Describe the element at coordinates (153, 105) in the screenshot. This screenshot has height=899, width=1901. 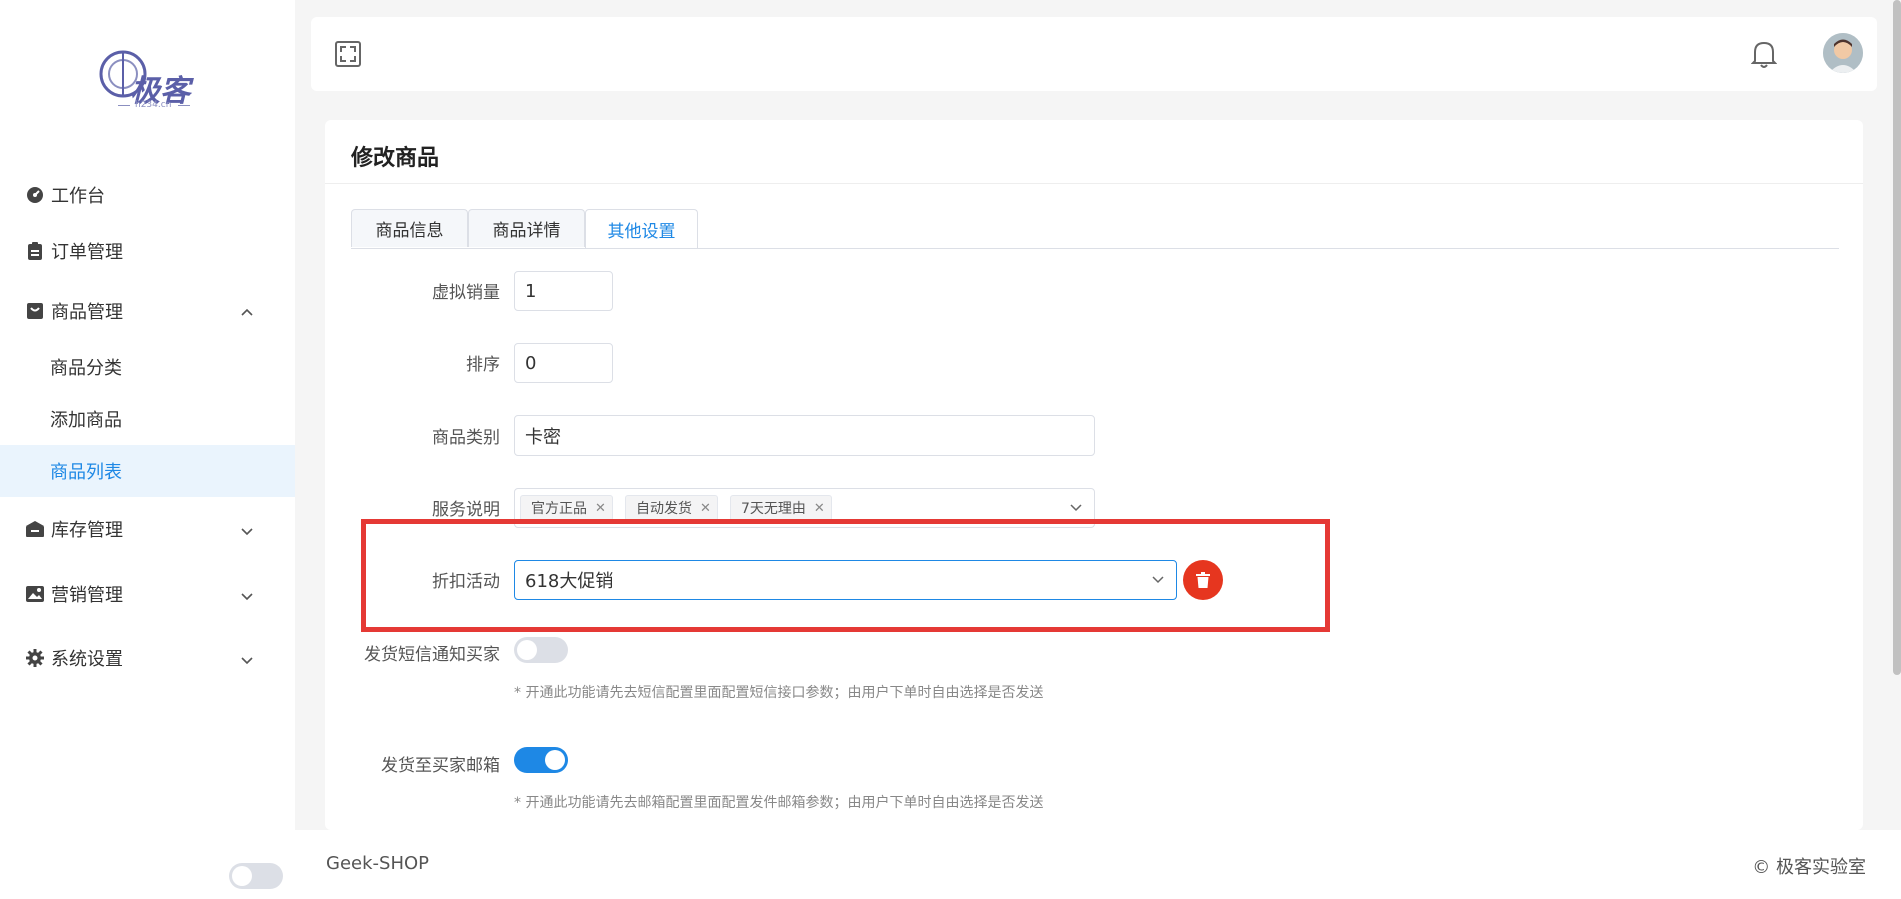
I see `logo-subtext: h234.cn` at that location.